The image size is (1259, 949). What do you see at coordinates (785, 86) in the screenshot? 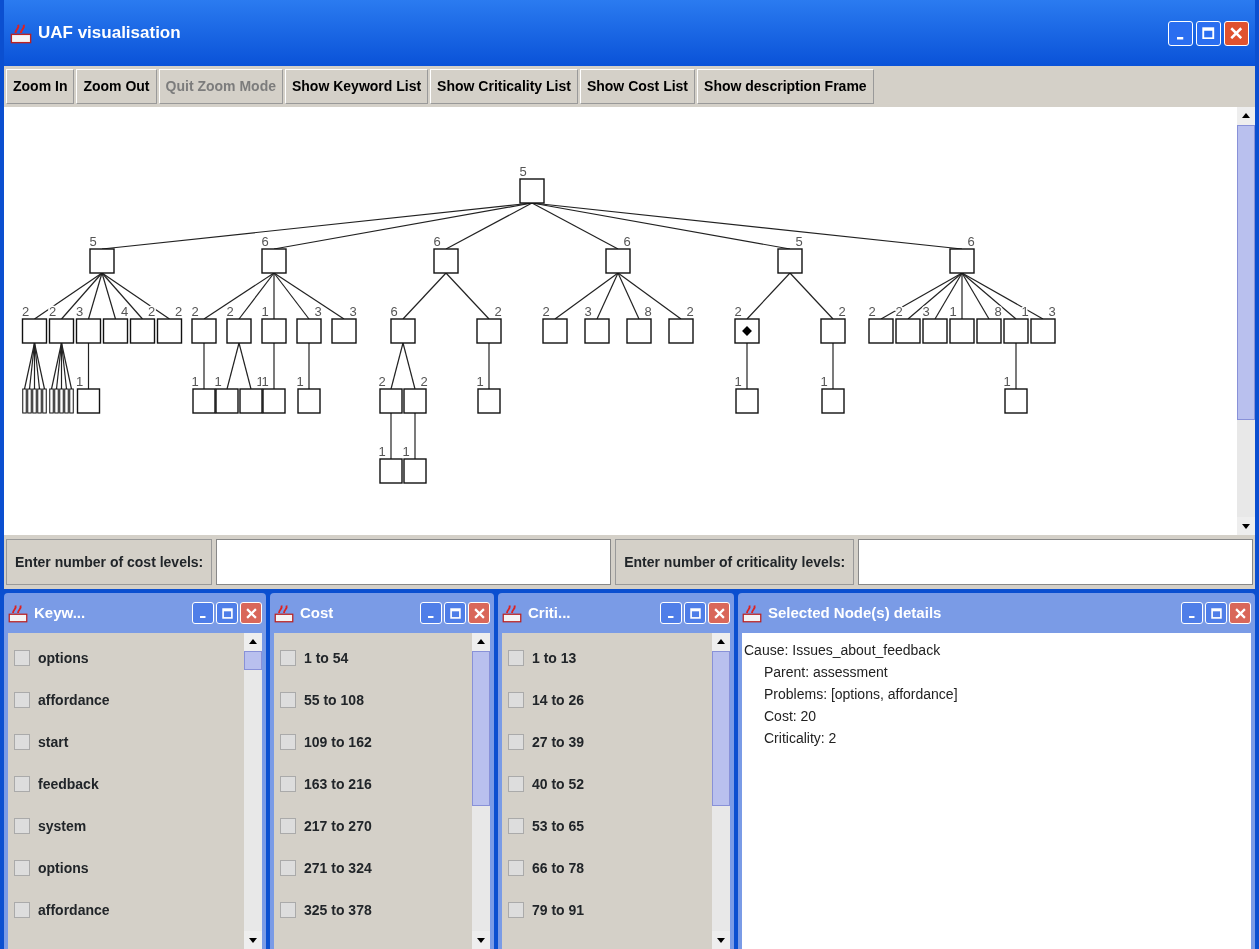
I see `toolbar-button: Show description Frame` at bounding box center [785, 86].